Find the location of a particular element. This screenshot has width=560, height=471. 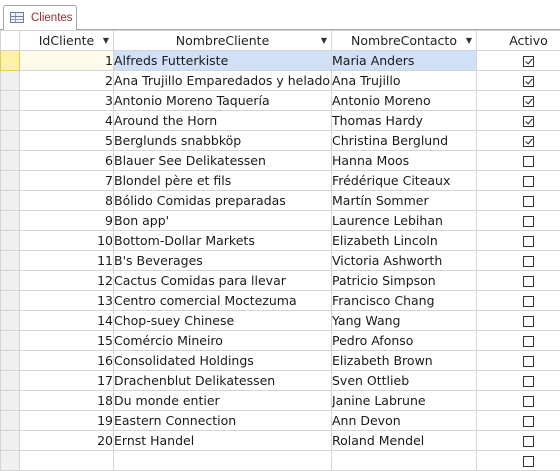

table-row: 19Eastern ConnectionAnn Devon is located at coordinates (280, 421).